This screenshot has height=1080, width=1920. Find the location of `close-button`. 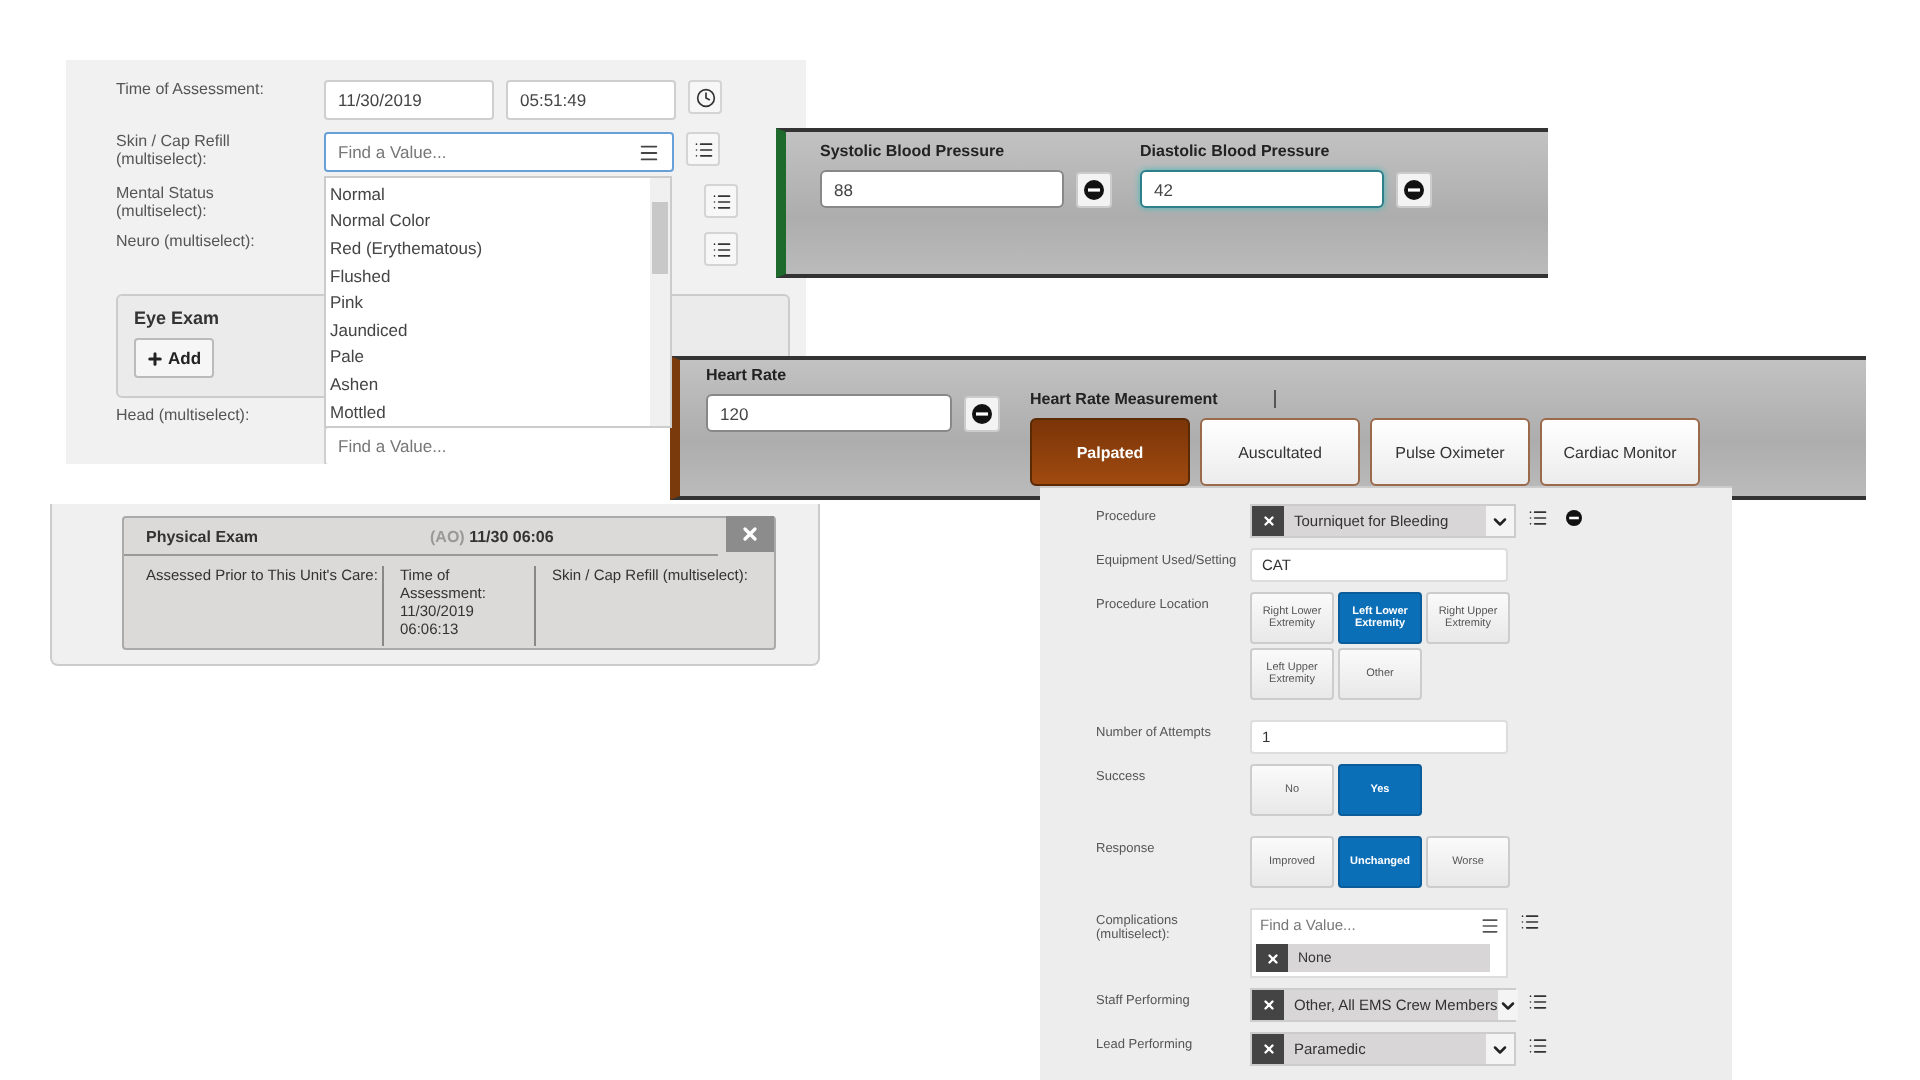

close-button is located at coordinates (750, 534).